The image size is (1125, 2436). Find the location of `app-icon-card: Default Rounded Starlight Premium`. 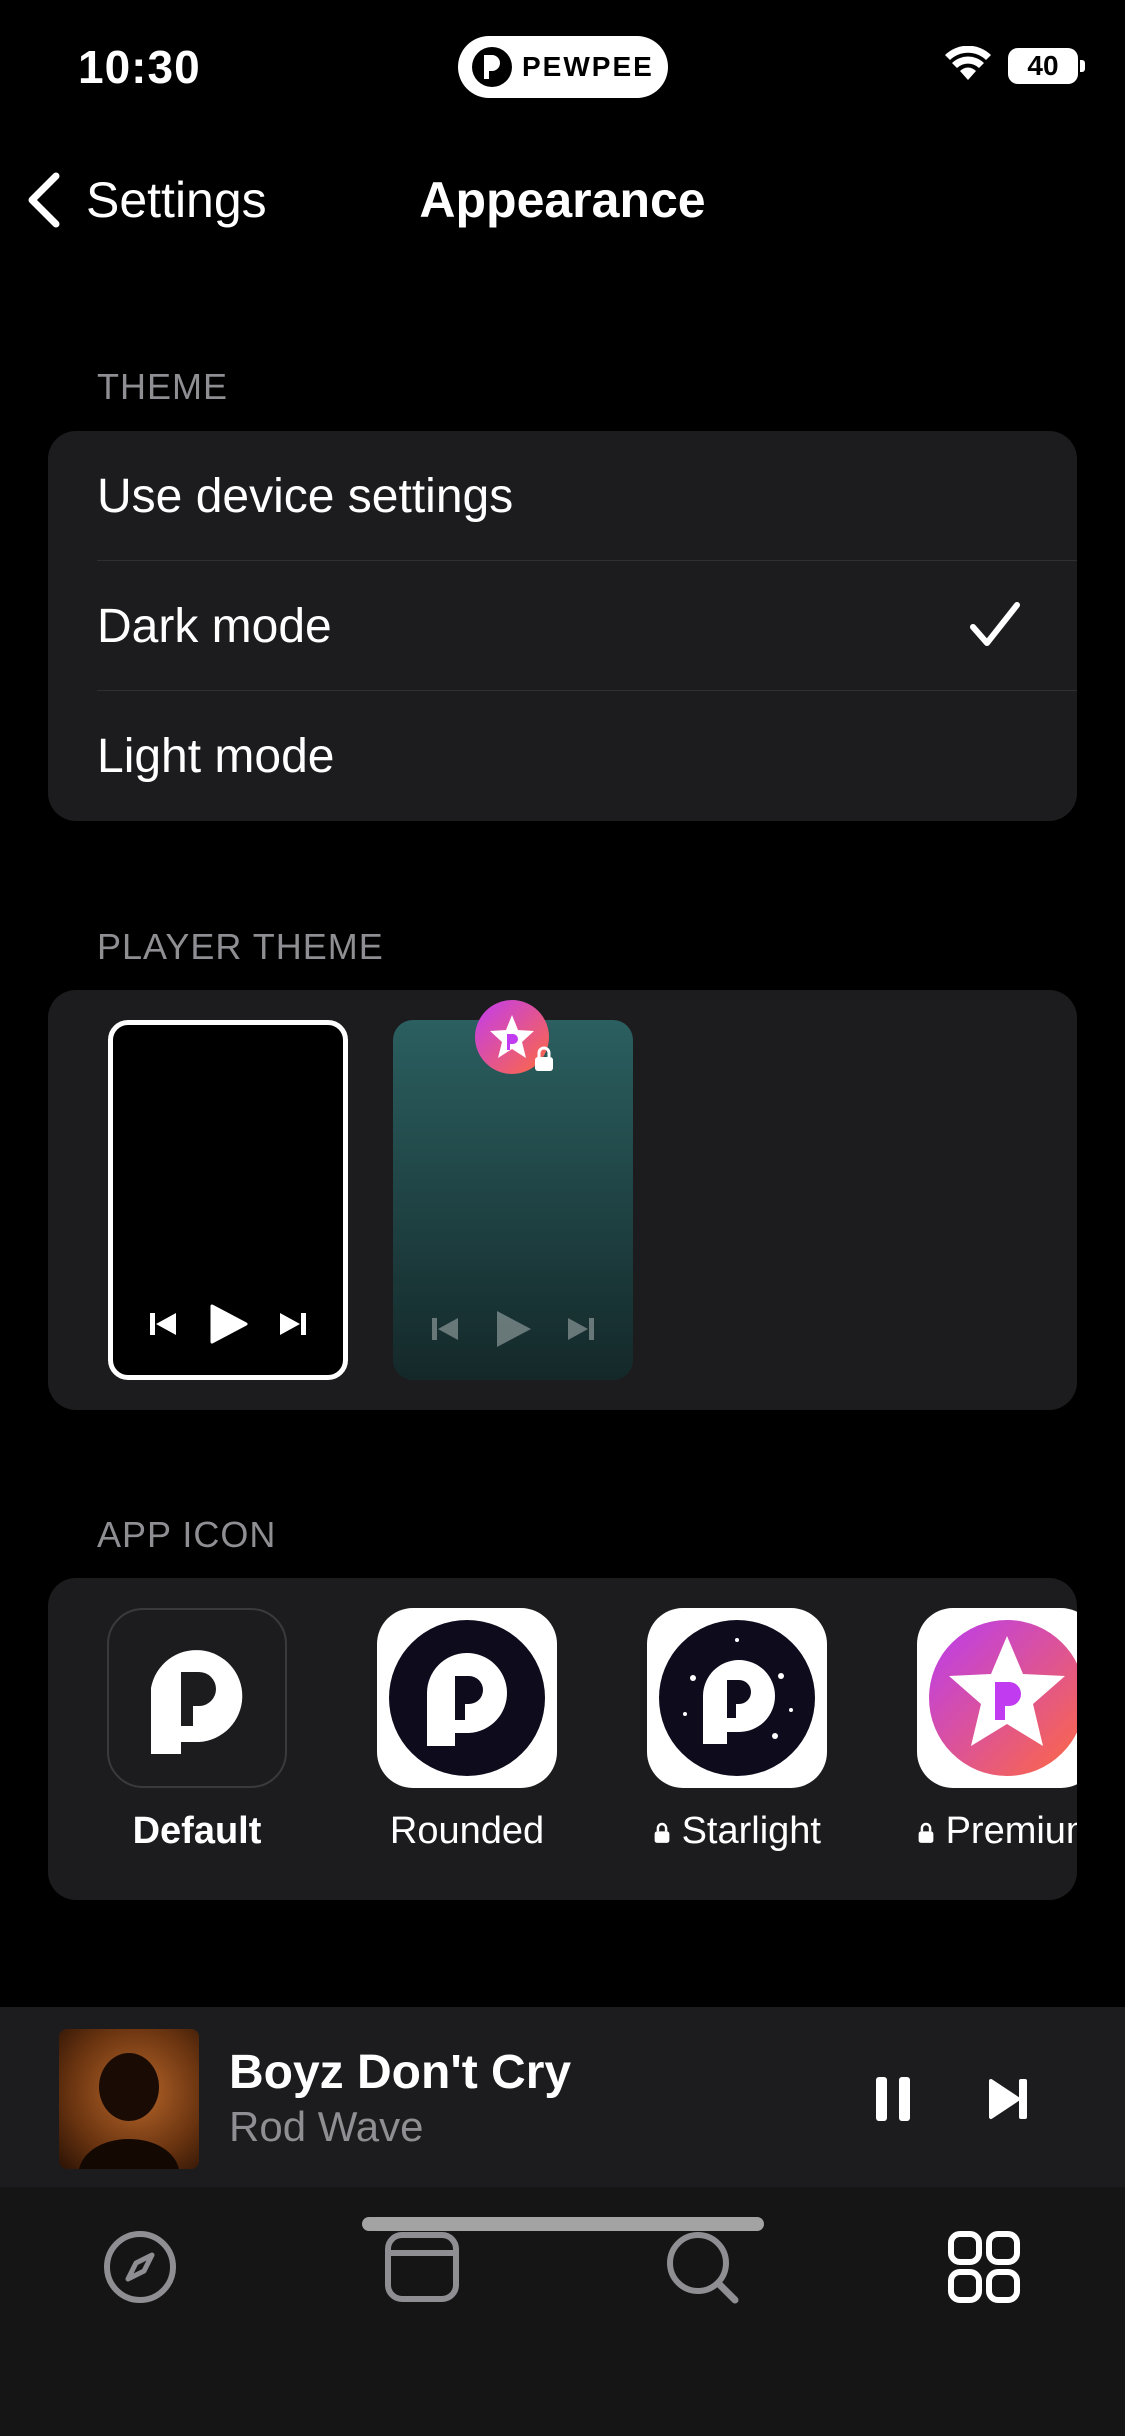

app-icon-card: Default Rounded Starlight Premium is located at coordinates (562, 1739).